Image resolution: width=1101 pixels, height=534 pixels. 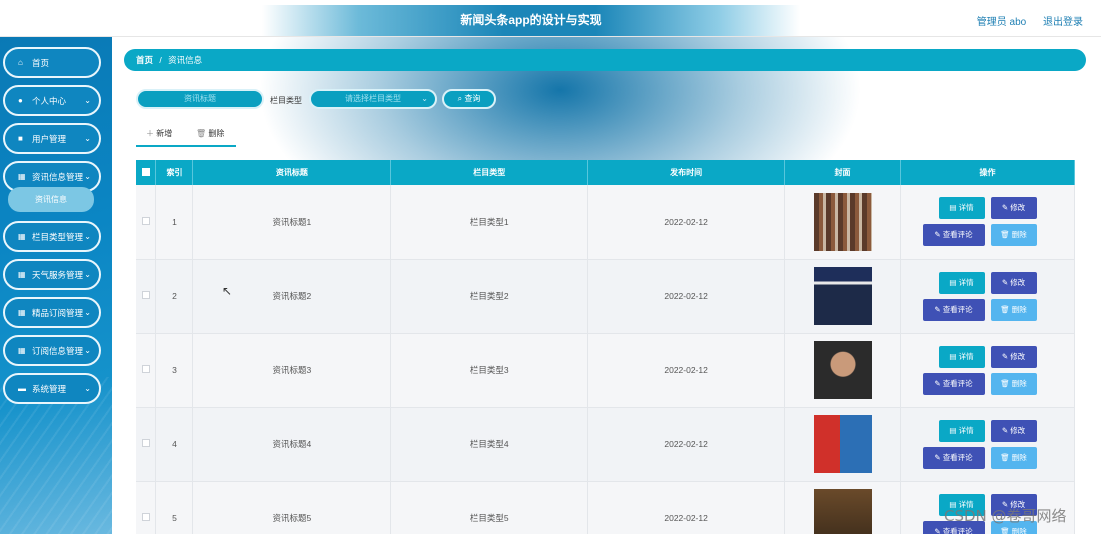 I want to click on row-title: 资讯标题1, so click(x=292, y=222).